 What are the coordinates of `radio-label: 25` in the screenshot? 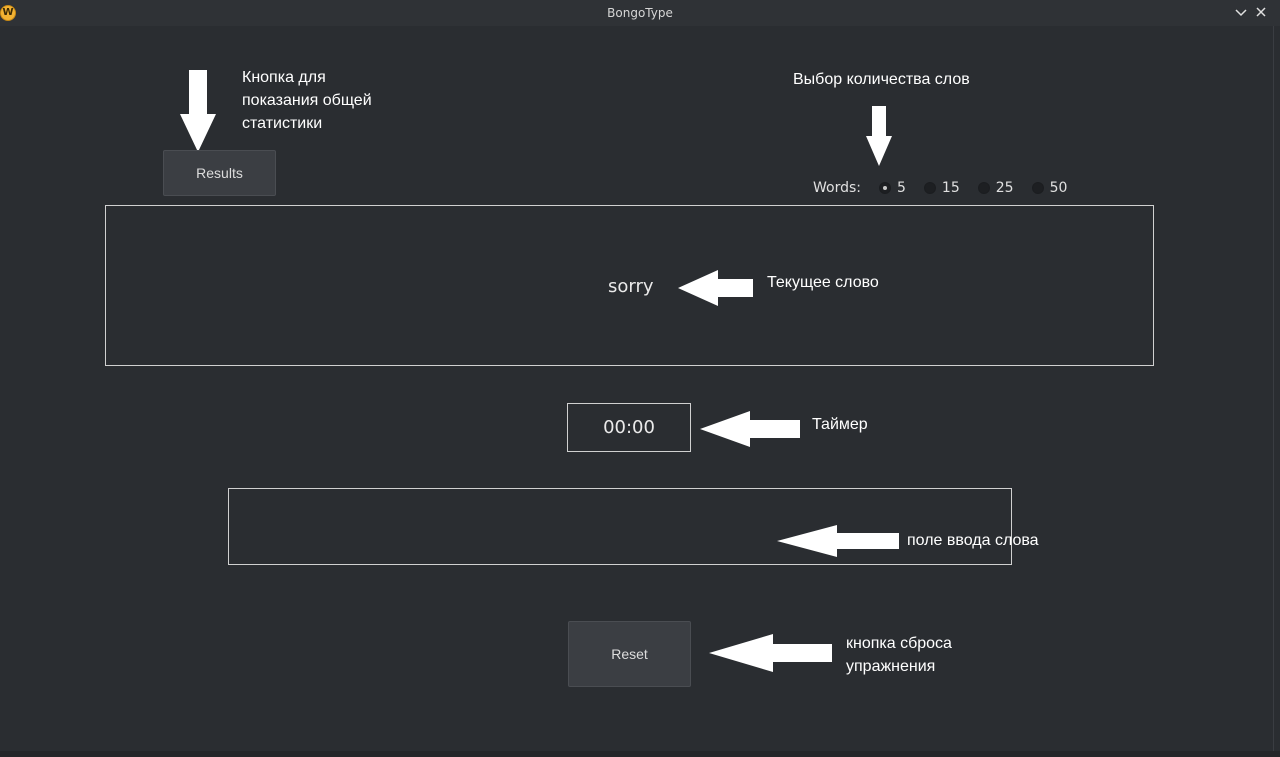 It's located at (1004, 188).